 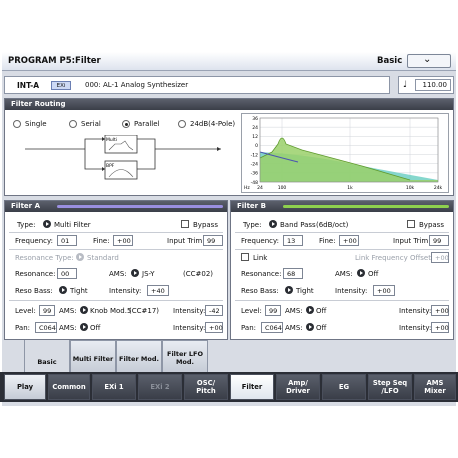 I want to click on page-ams-mixer-button: AMS Mixer, so click(x=435, y=387).